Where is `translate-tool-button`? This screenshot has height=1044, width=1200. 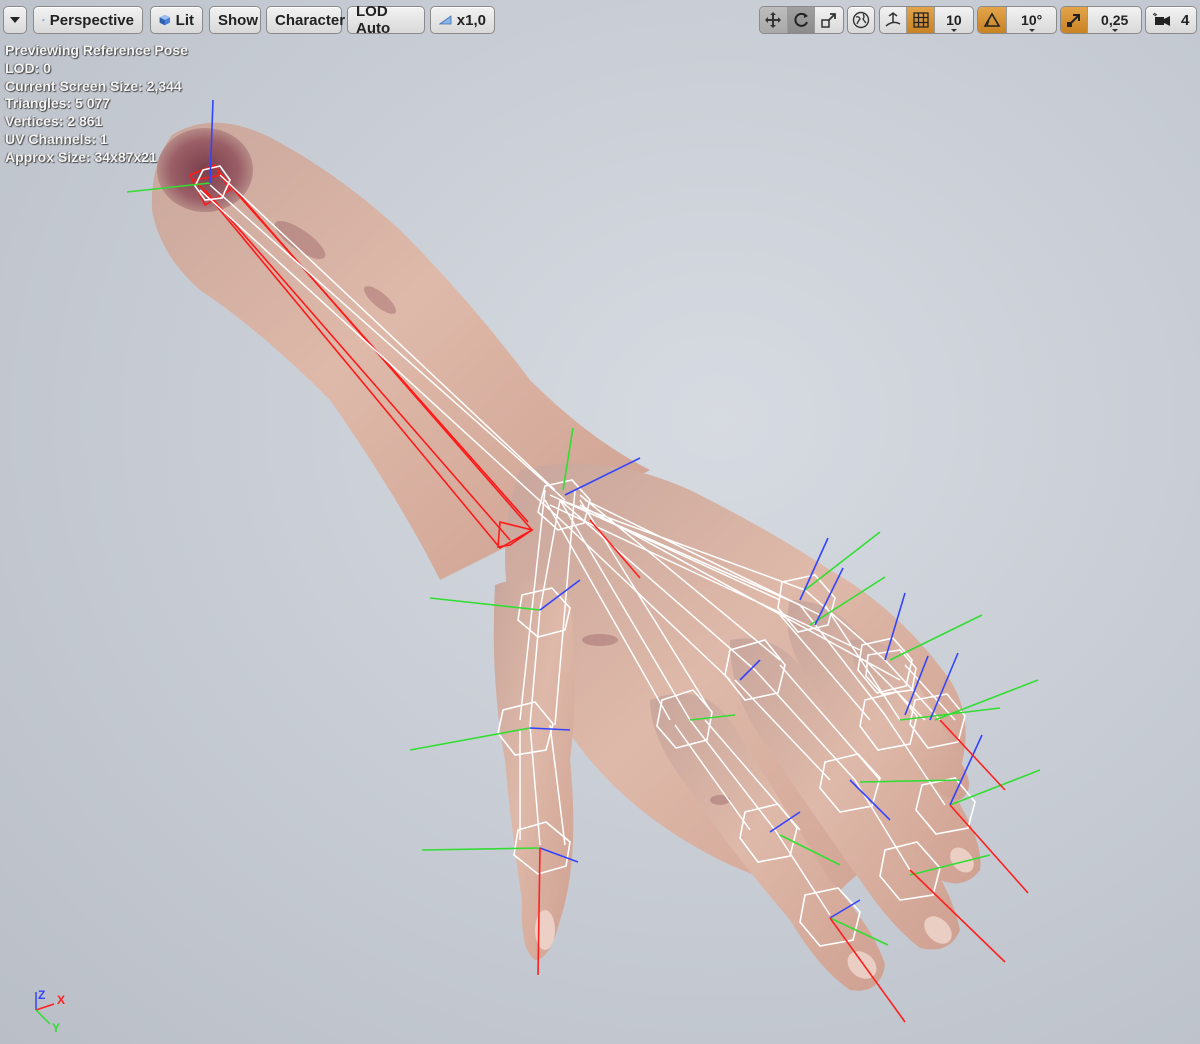
translate-tool-button is located at coordinates (774, 20).